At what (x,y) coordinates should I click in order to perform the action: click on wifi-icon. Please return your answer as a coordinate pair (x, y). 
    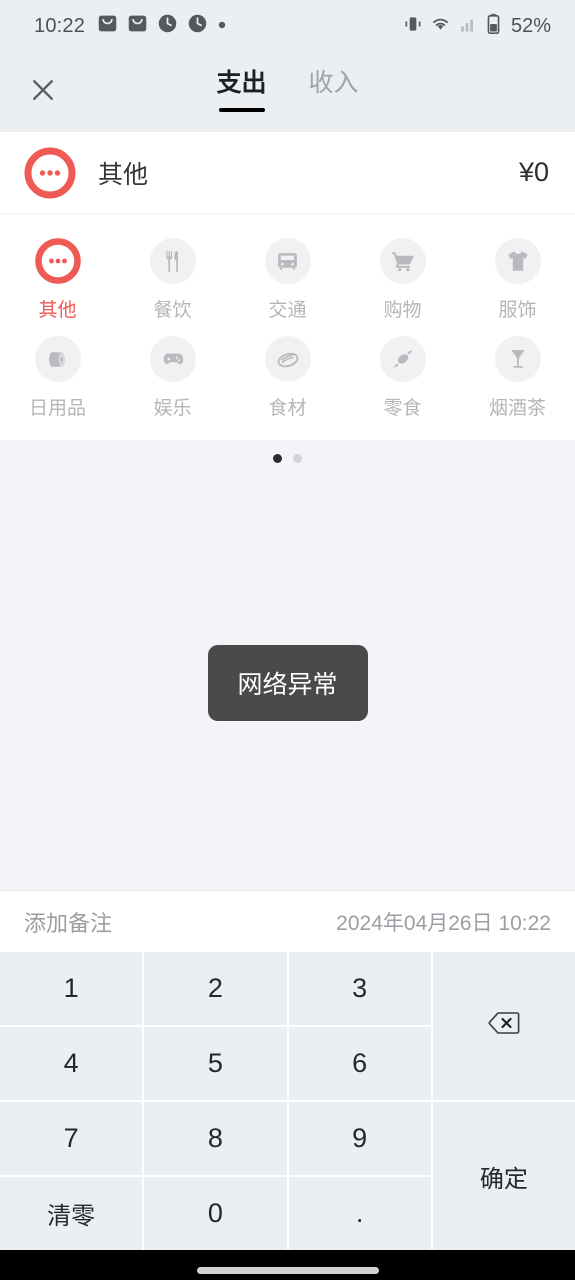
    Looking at the image, I should click on (440, 26).